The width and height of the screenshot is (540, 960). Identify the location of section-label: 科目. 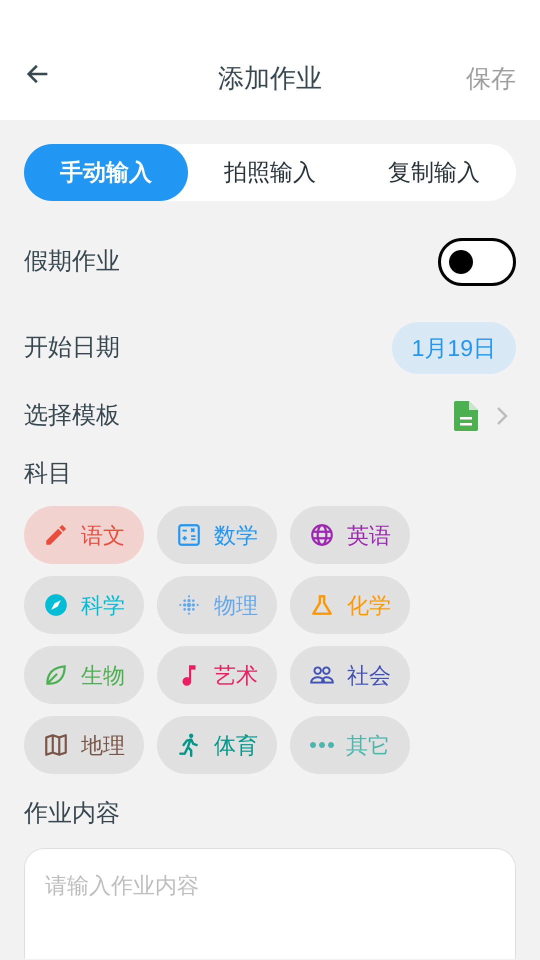
(48, 474).